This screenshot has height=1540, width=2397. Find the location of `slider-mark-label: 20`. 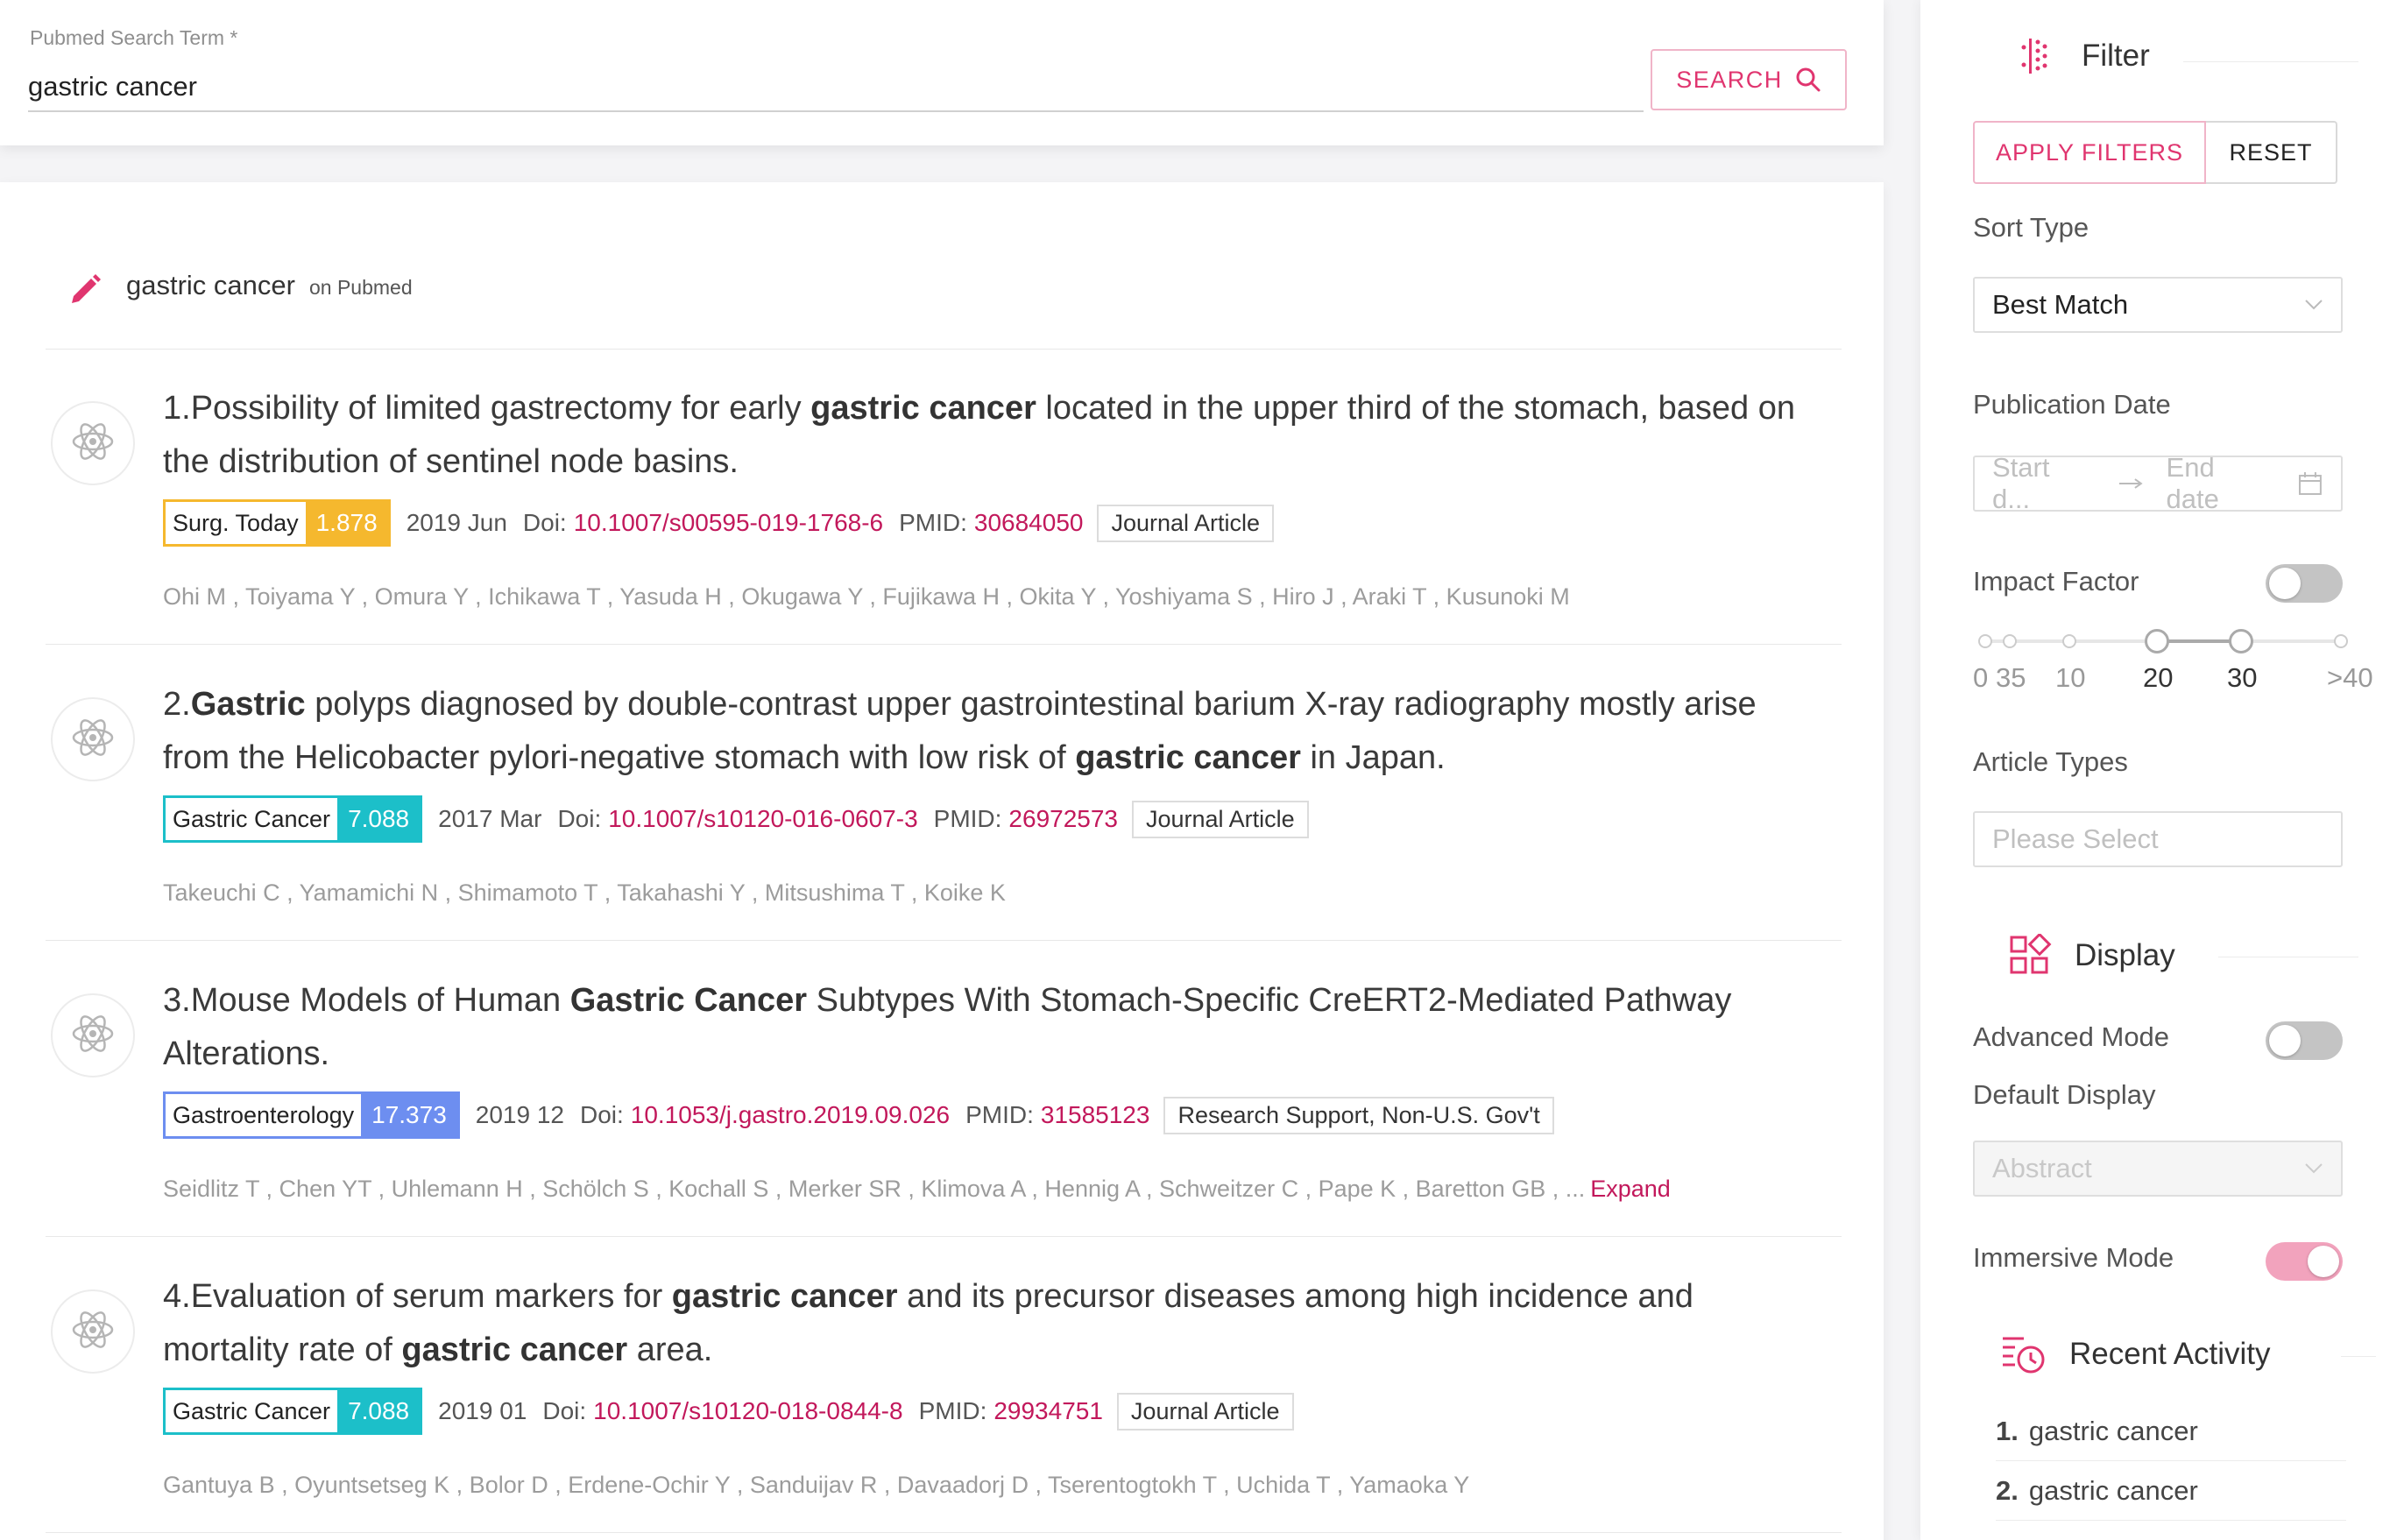

slider-mark-label: 20 is located at coordinates (2158, 677).